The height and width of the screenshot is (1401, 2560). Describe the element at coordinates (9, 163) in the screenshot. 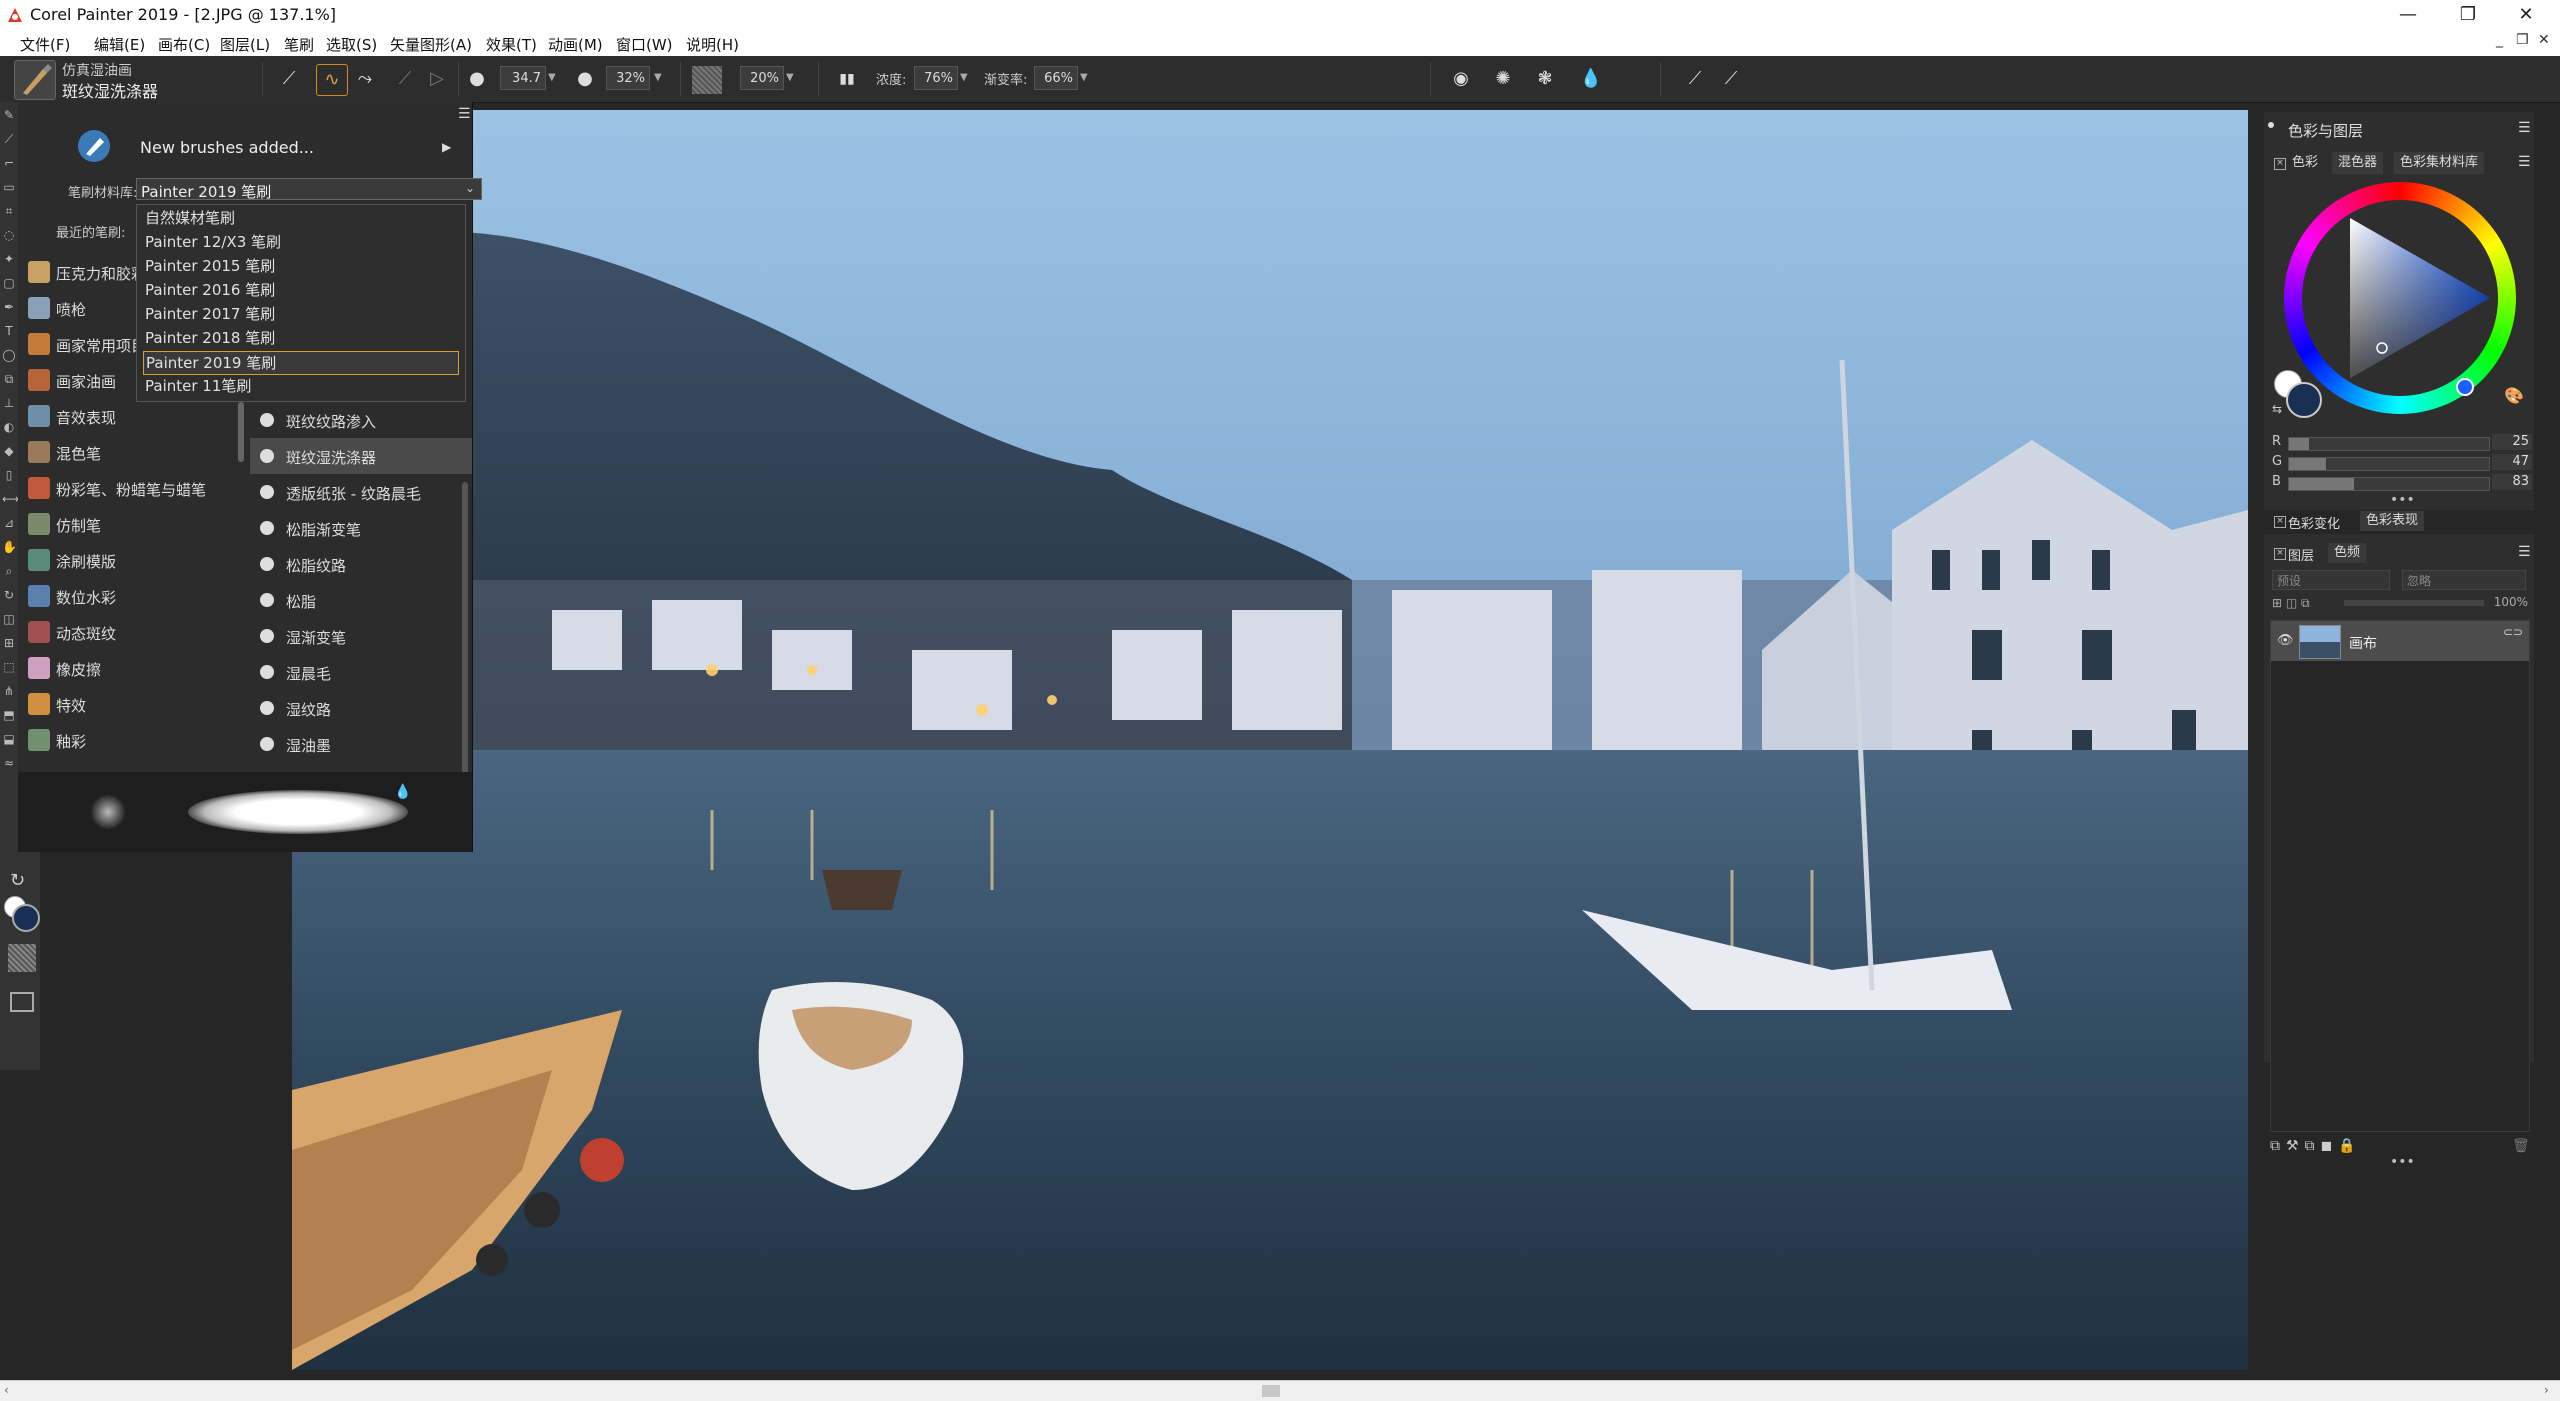

I see `tool-layer-adjuster-icon: ⌐` at that location.